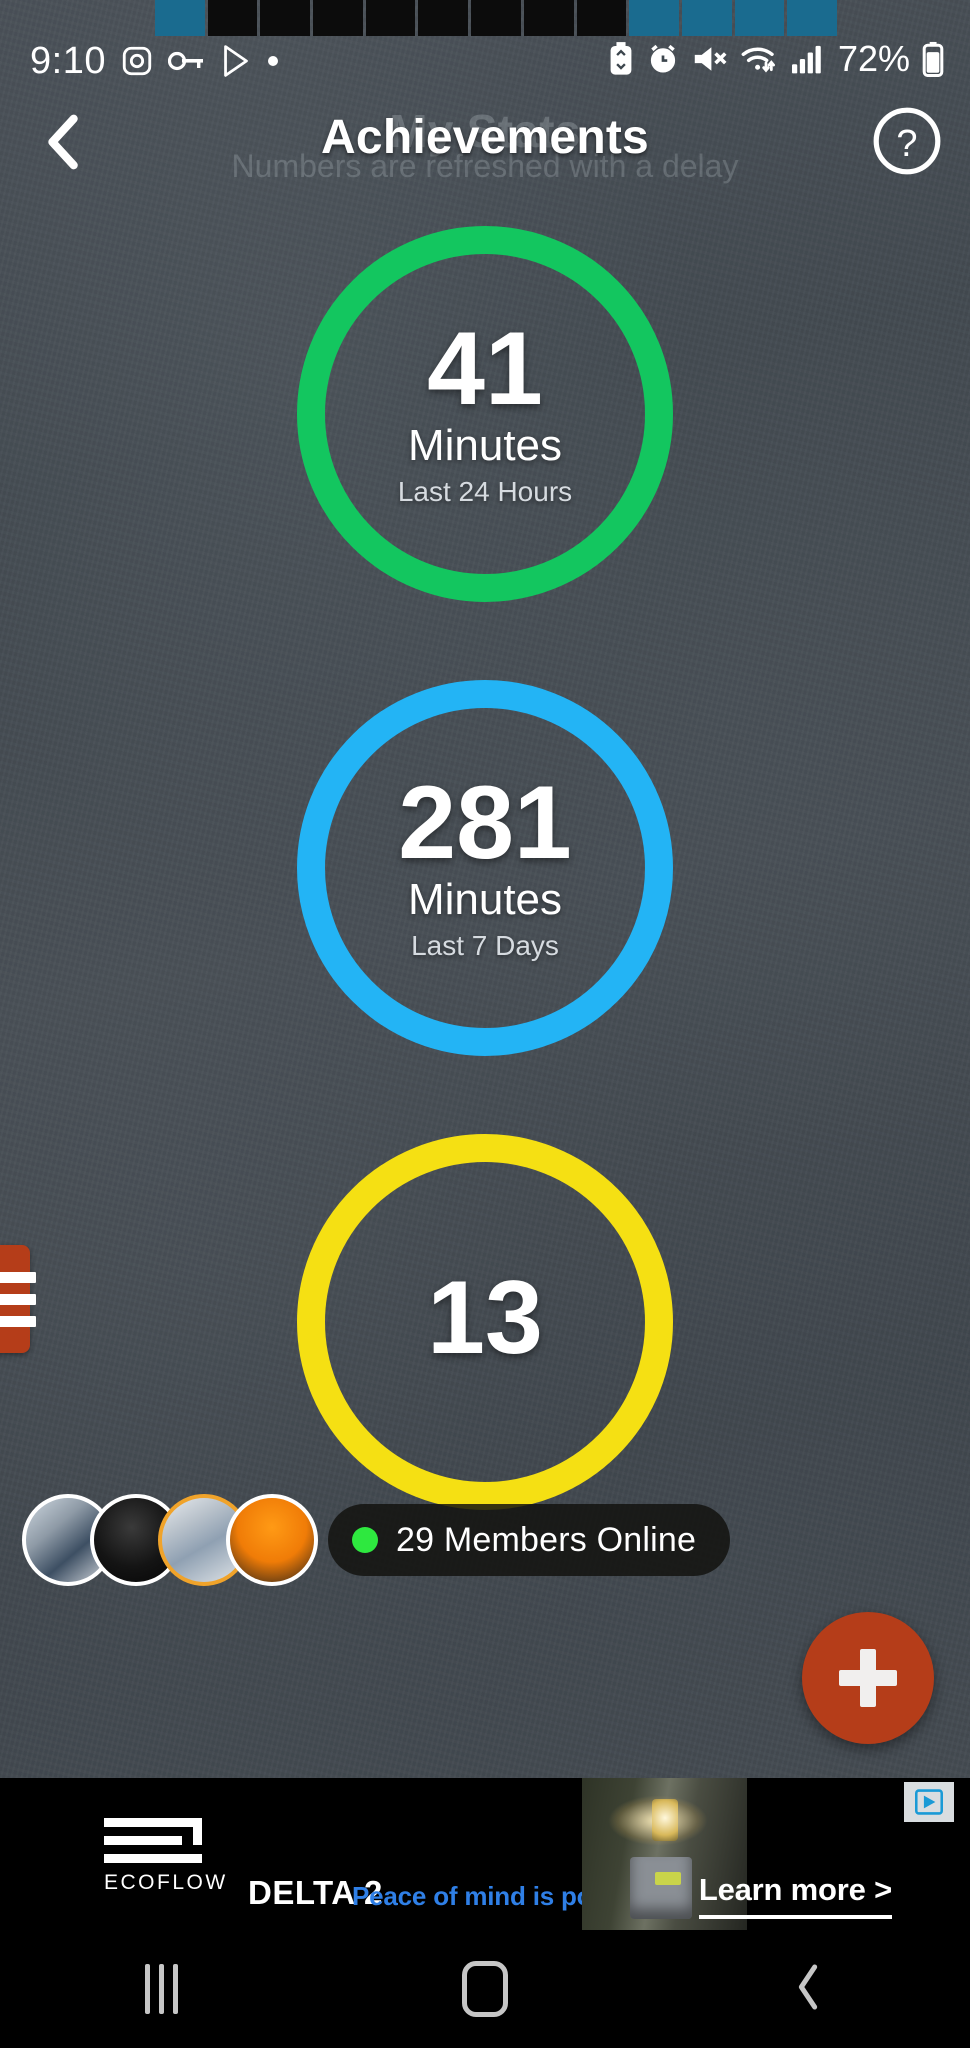 The image size is (970, 2048). I want to click on stat-ring-last-7-days: 281 Minutes Last 7 Days, so click(485, 868).